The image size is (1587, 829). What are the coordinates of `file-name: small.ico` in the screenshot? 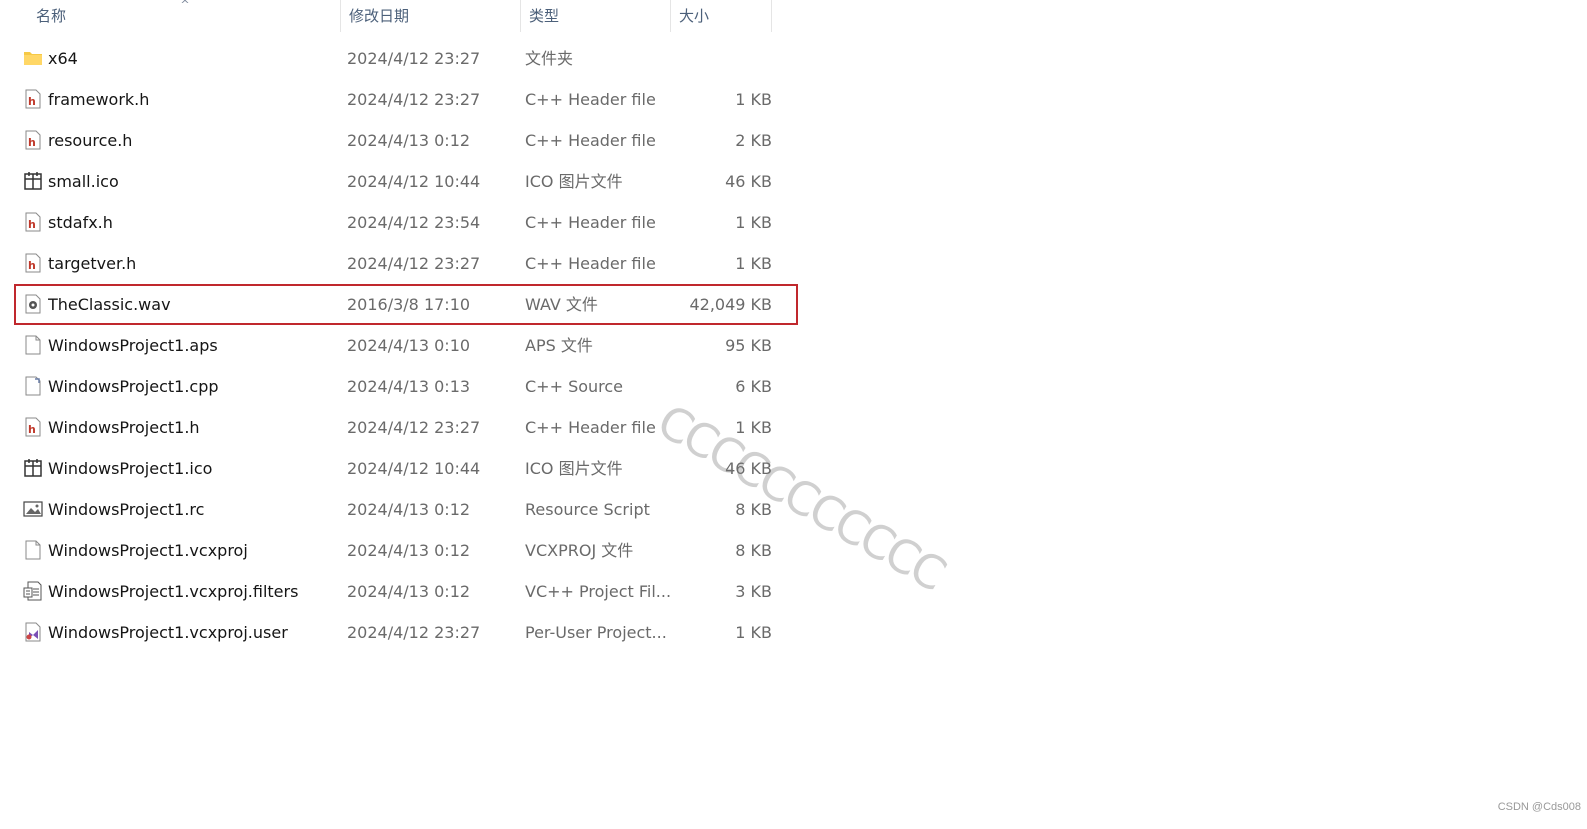 It's located at (83, 181).